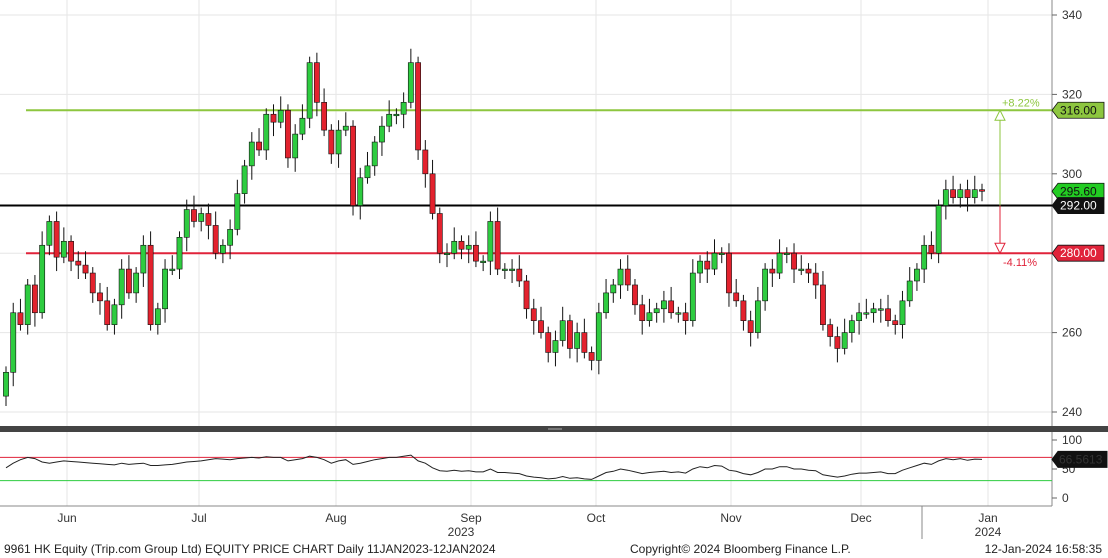 This screenshot has width=1108, height=558. Describe the element at coordinates (1072, 412) in the screenshot. I see `price-tick-label: 240` at that location.